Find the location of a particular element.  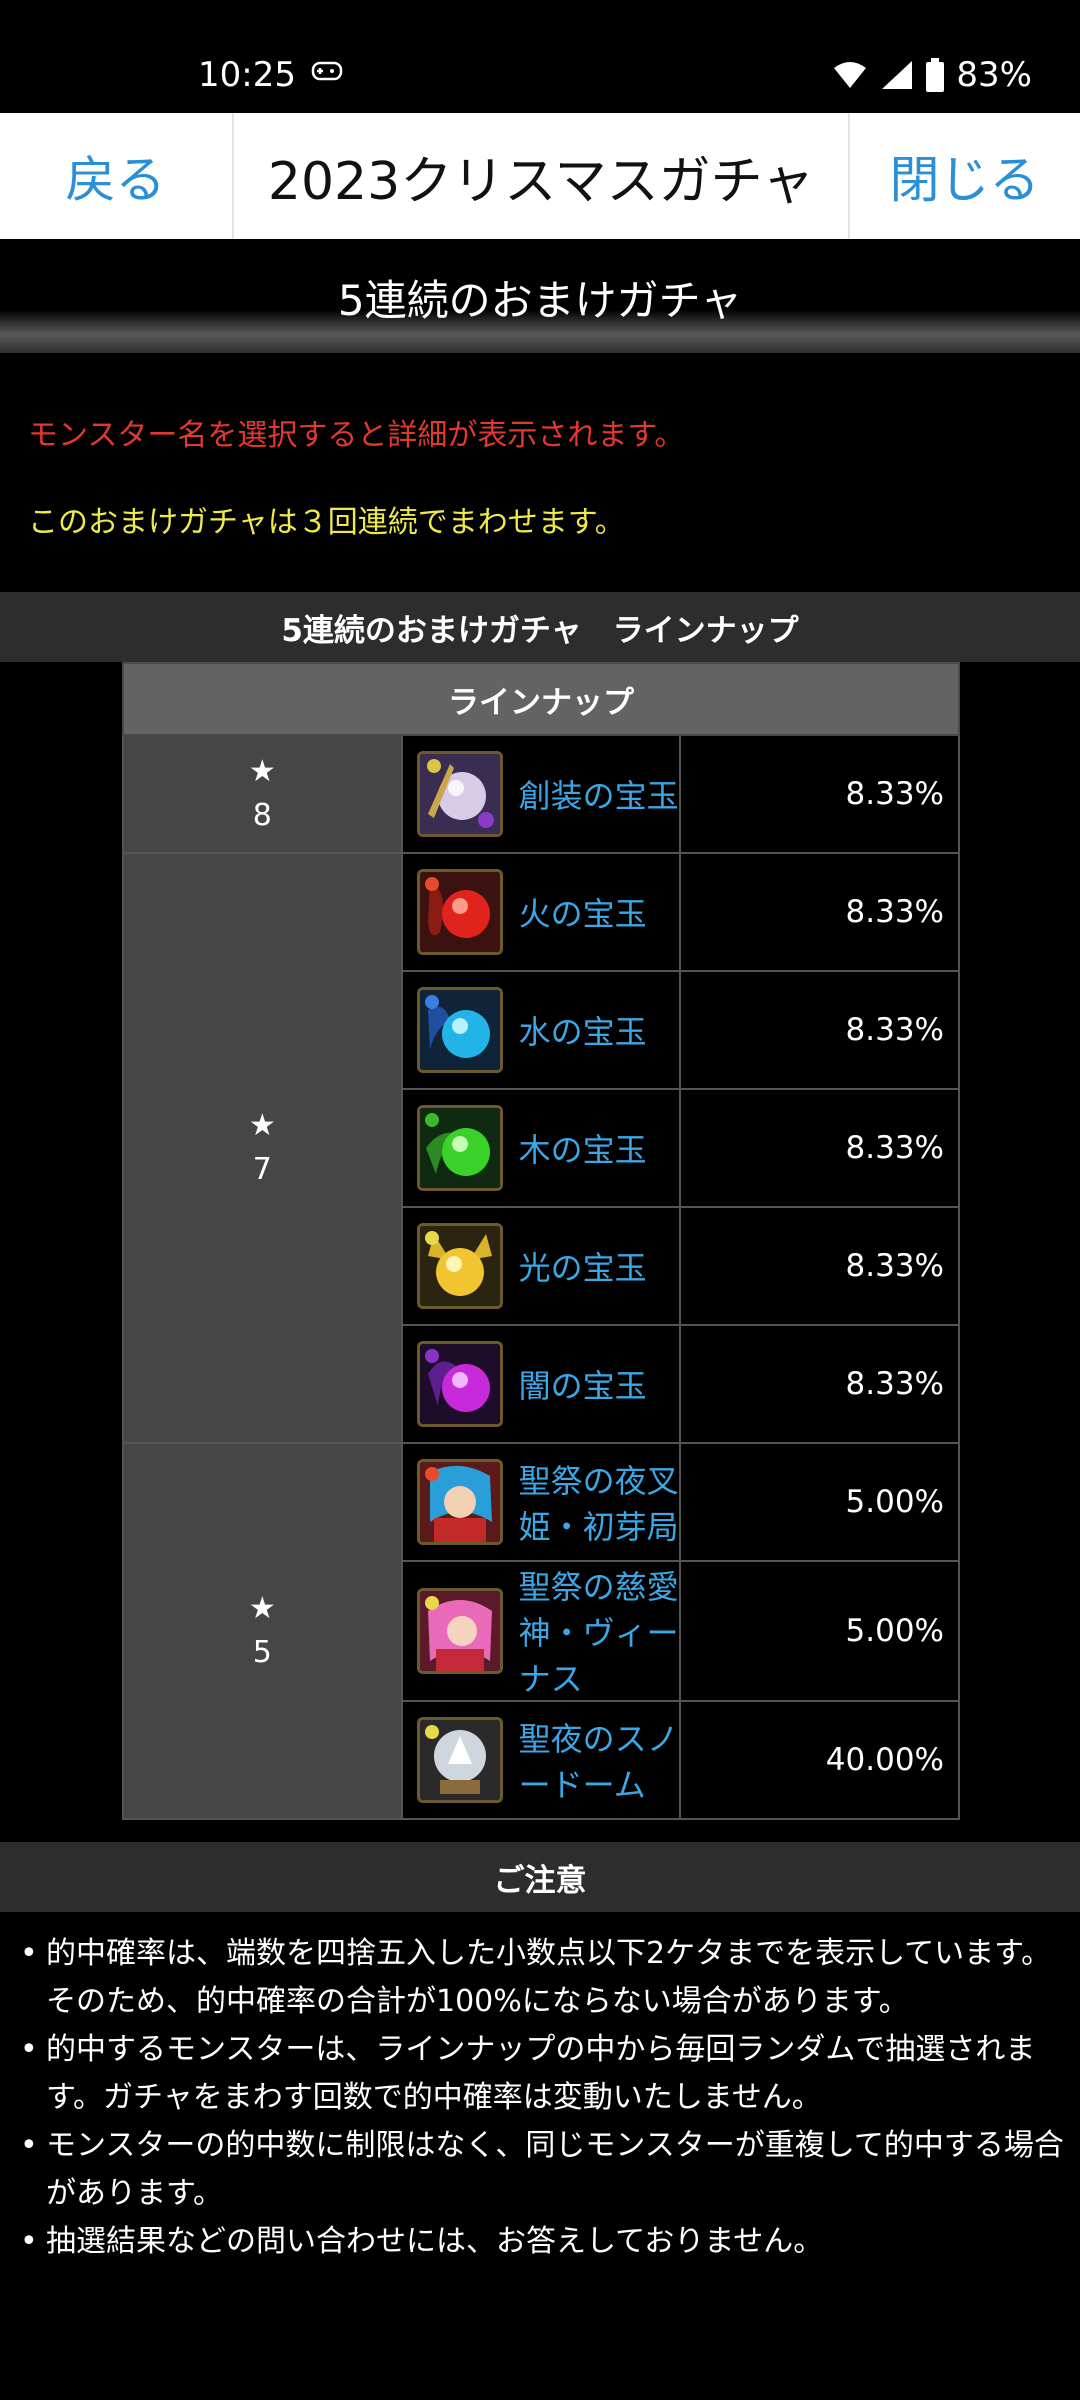

monster-cell: 火の宝玉 is located at coordinates (541, 912).